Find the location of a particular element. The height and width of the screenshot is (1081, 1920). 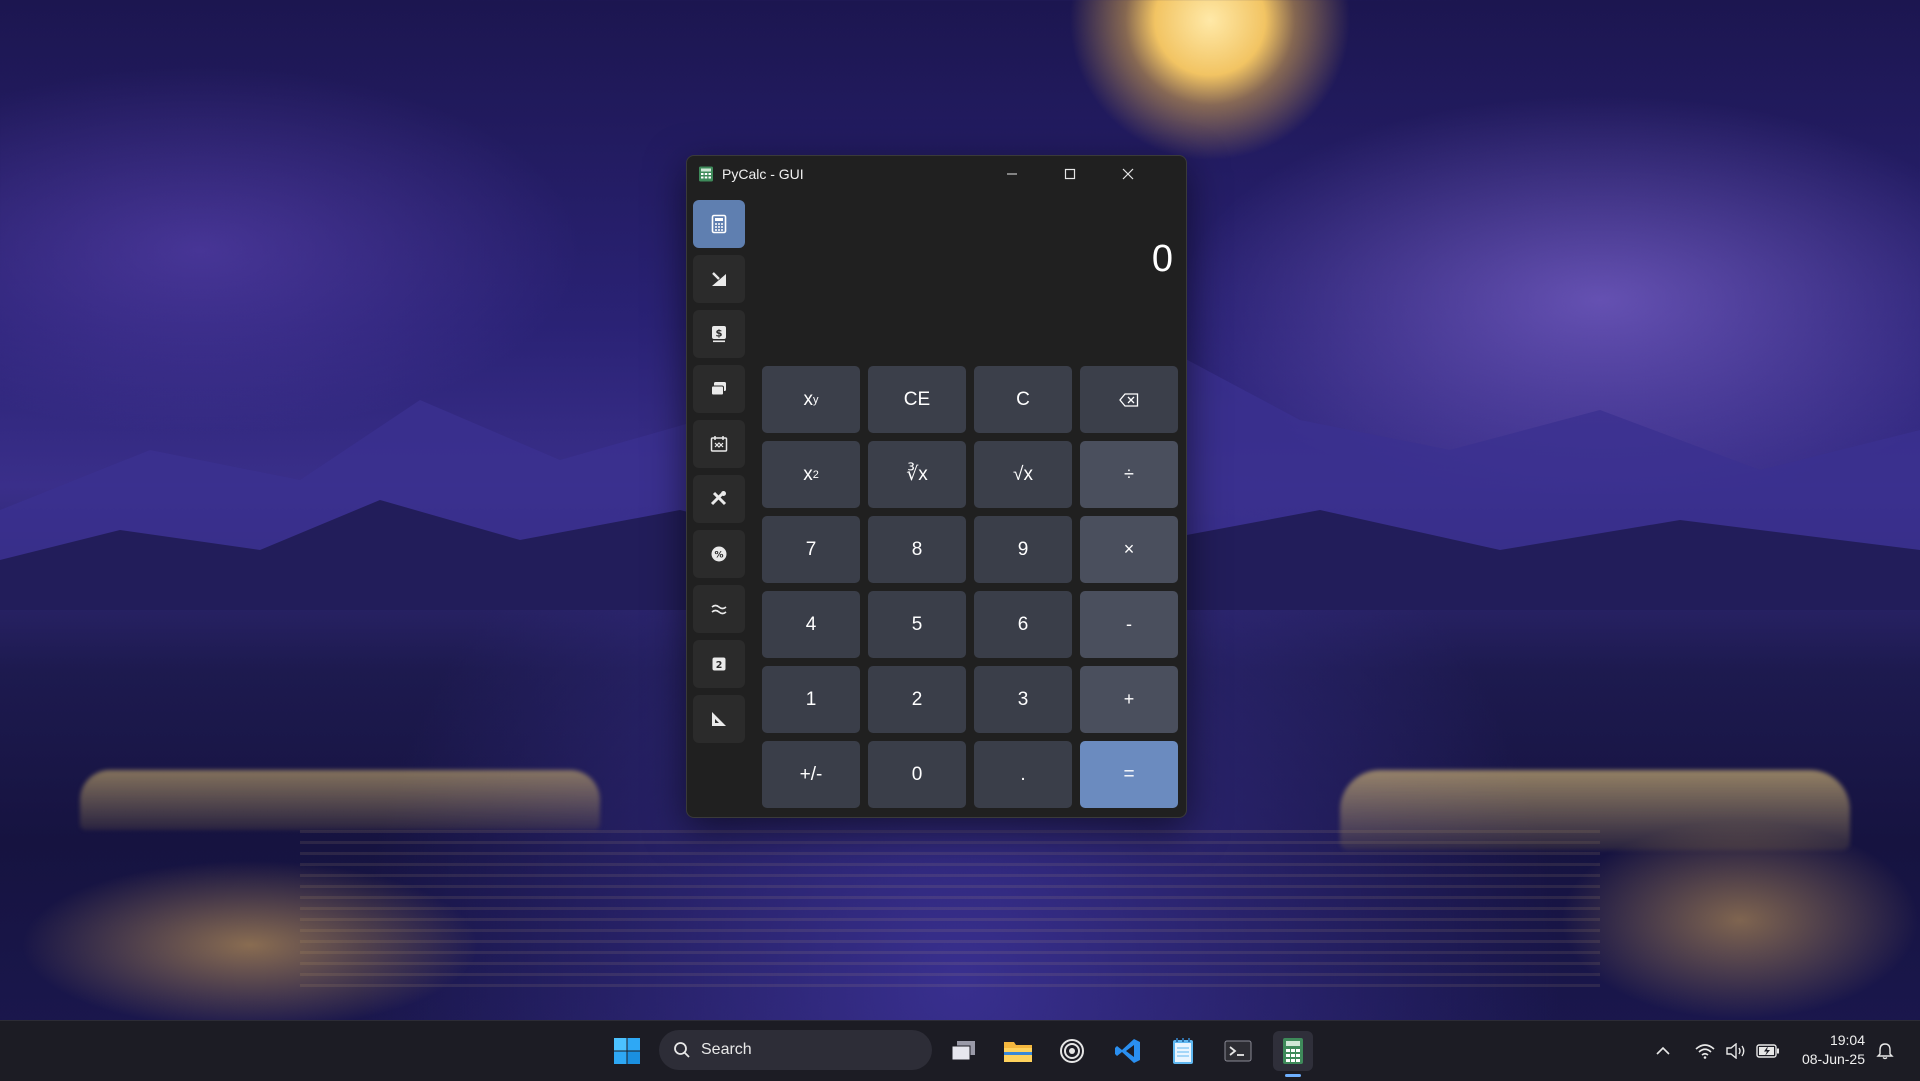

calendar-icon is located at coordinates (719, 444).